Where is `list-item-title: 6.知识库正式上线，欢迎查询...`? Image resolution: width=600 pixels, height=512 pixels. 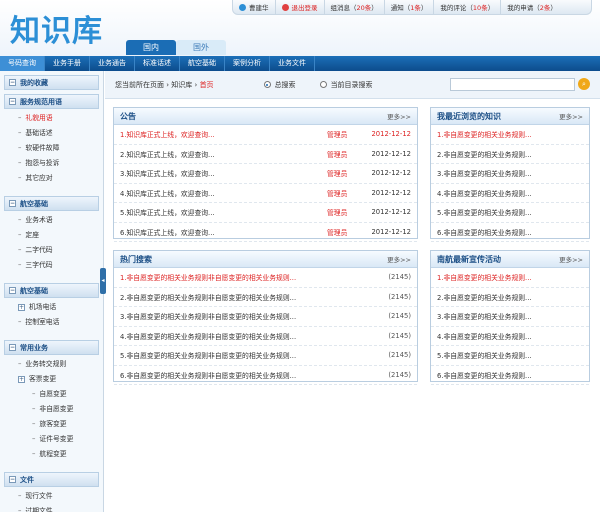 list-item-title: 6.知识库正式上线，欢迎查询... is located at coordinates (223, 232).